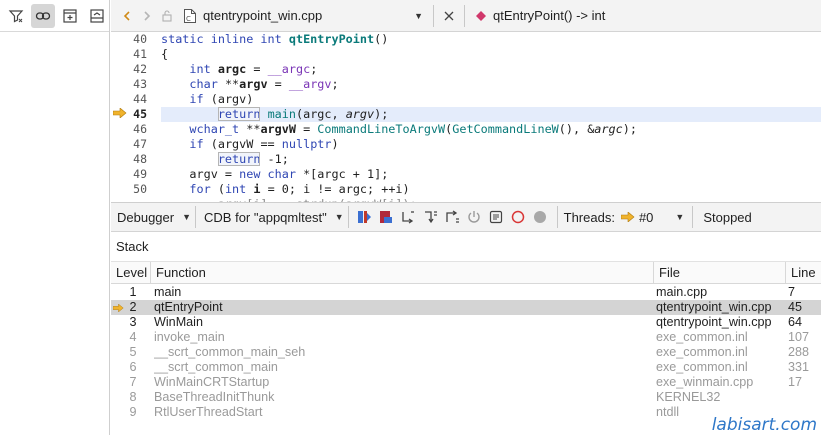 The height and width of the screenshot is (435, 821). I want to click on column-header-file: File, so click(720, 273).